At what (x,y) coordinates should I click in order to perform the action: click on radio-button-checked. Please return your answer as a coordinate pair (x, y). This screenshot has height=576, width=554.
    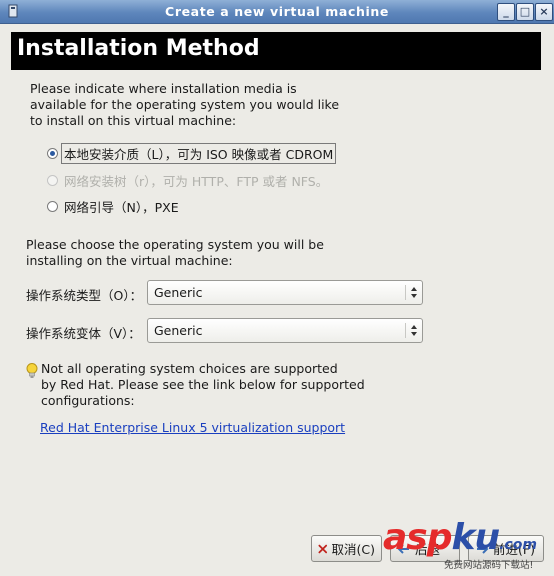
    Looking at the image, I should click on (52, 153).